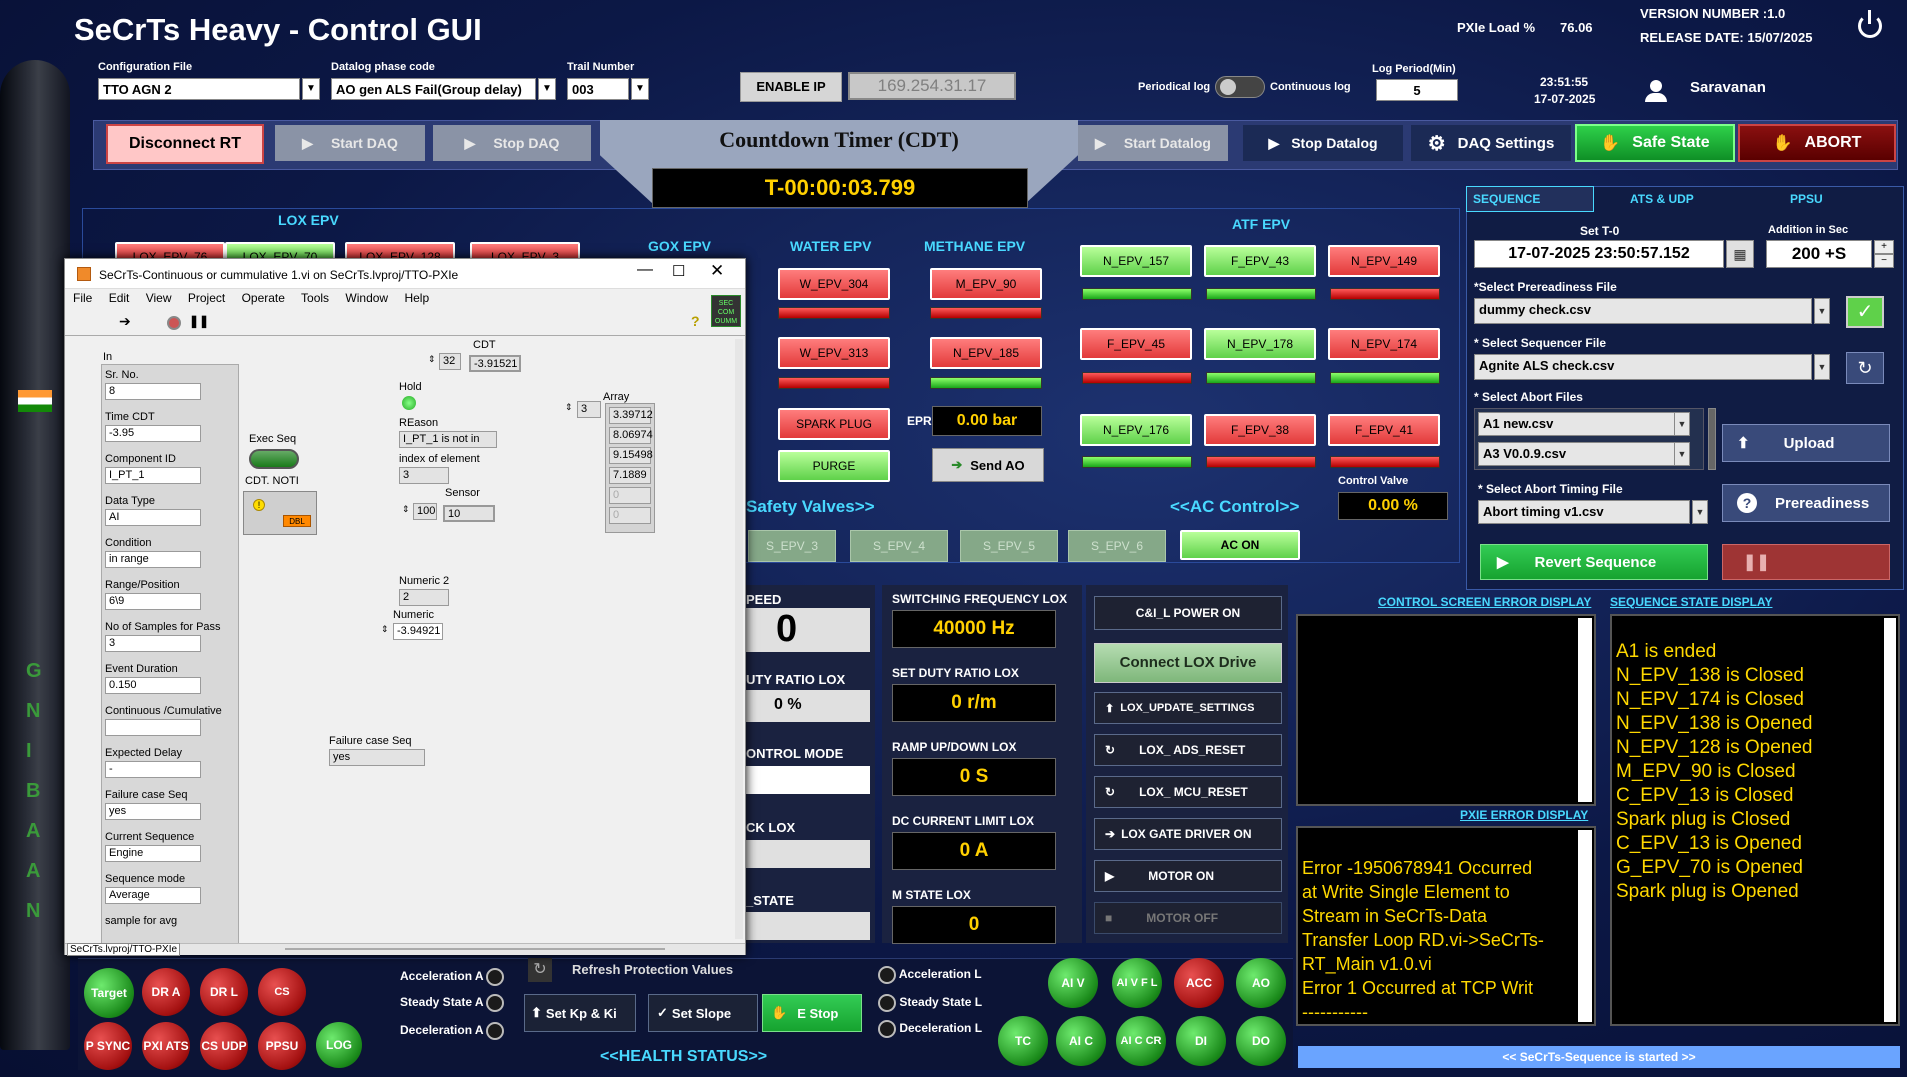  I want to click on menu-item: Project, so click(206, 298).